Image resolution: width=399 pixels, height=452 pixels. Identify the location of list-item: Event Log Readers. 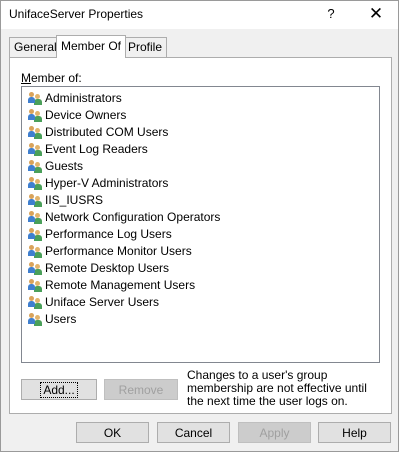
(88, 149).